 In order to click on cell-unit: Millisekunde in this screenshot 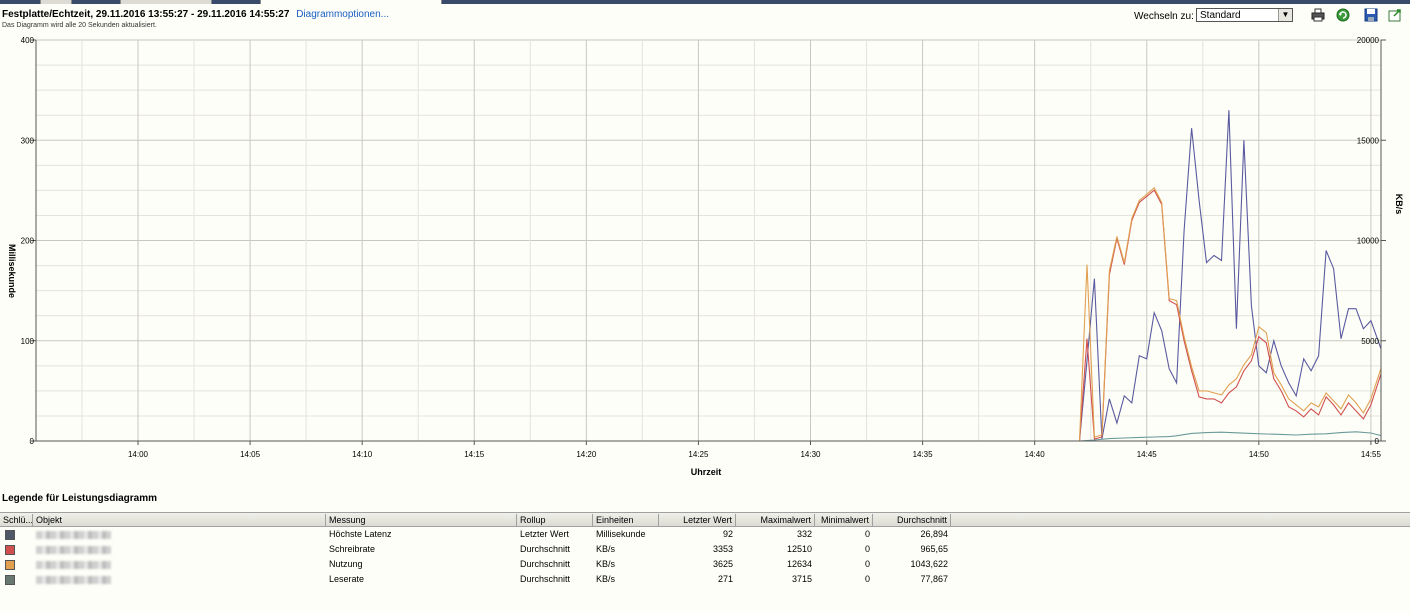, I will do `click(621, 534)`.